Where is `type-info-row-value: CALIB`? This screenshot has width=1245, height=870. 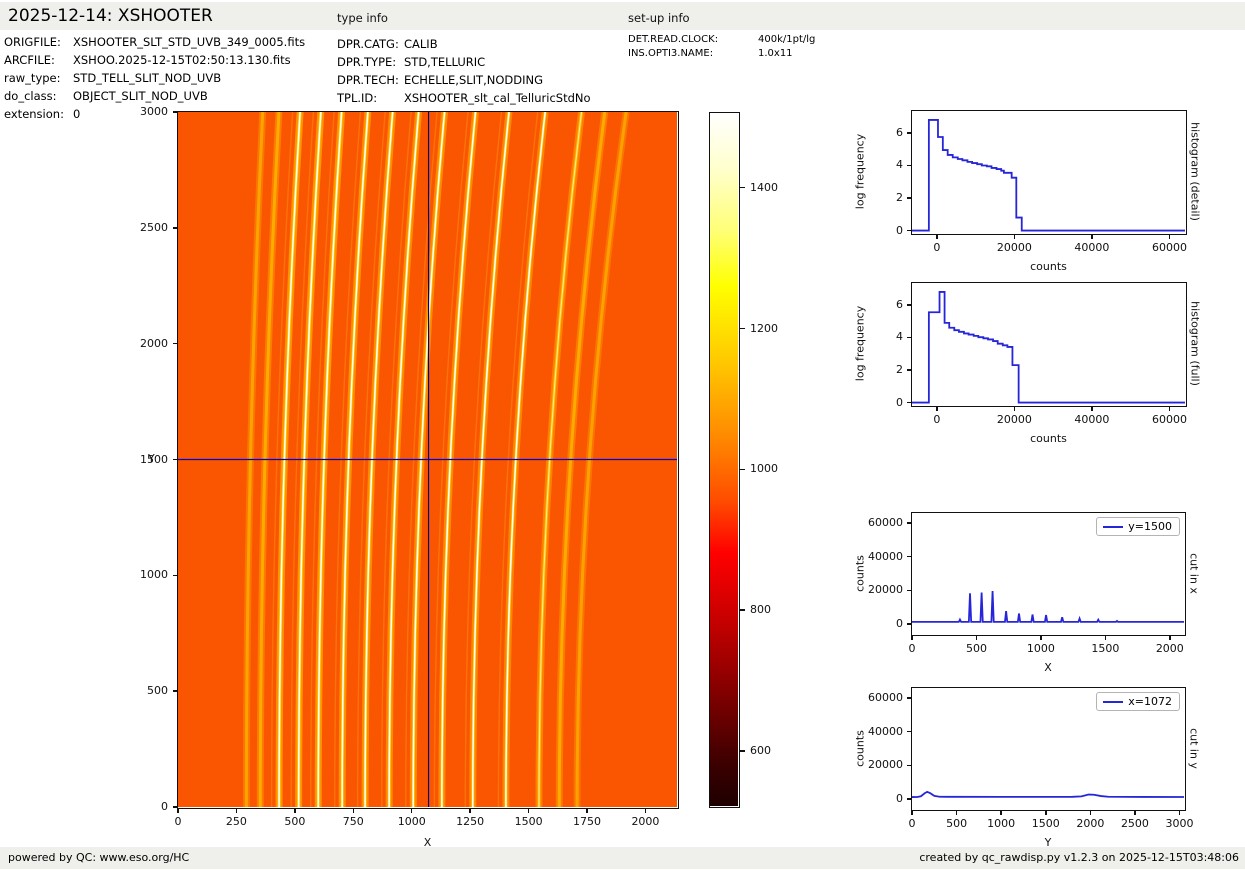
type-info-row-value: CALIB is located at coordinates (421, 44).